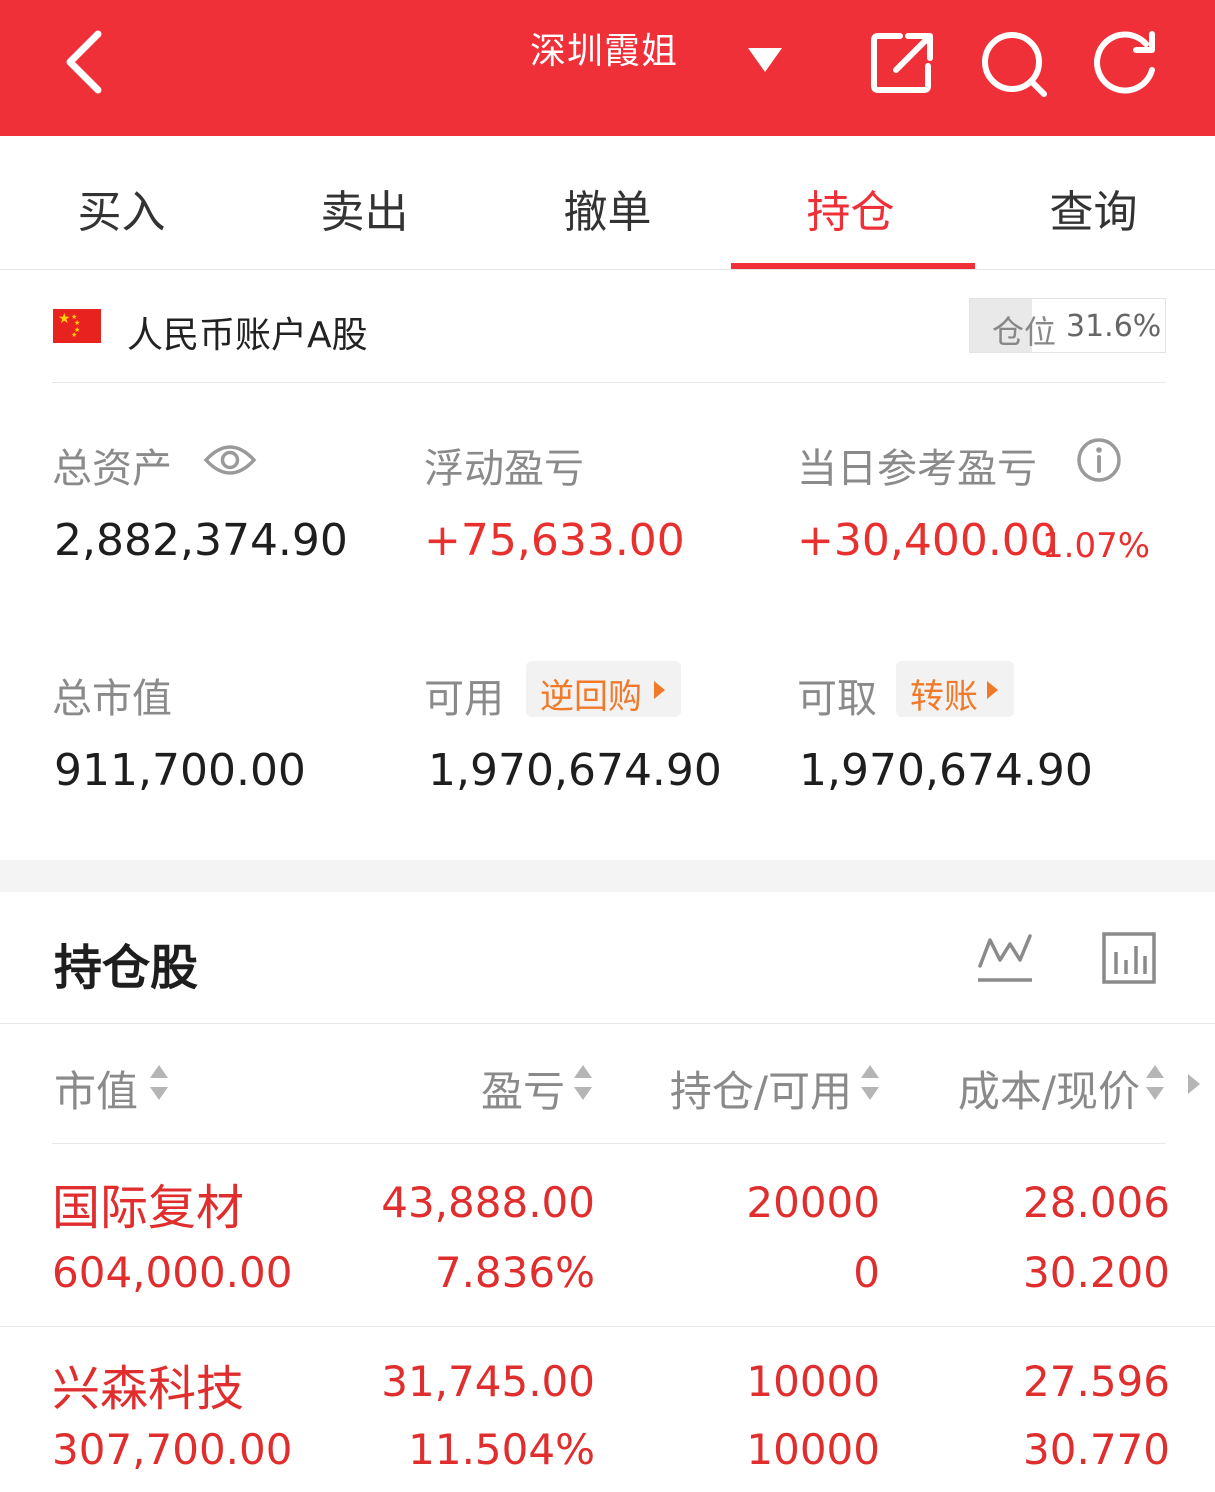 This screenshot has width=1215, height=1492. Describe the element at coordinates (554, 540) in the screenshot. I see `float-pnl-value: +75,633.00` at that location.